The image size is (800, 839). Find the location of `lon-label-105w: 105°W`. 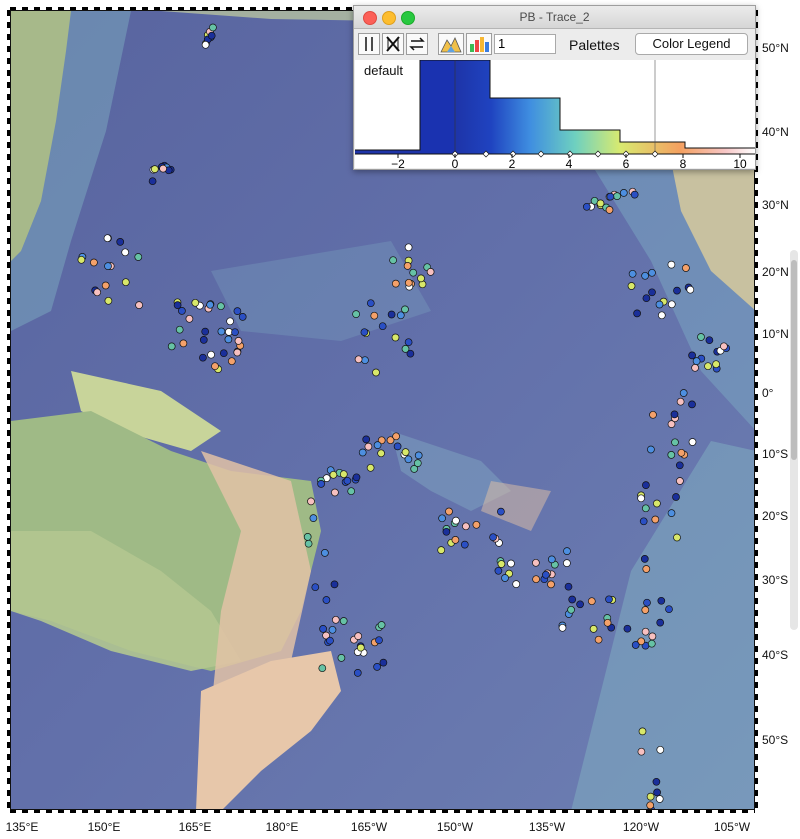

lon-label-105w: 105°W is located at coordinates (732, 827).